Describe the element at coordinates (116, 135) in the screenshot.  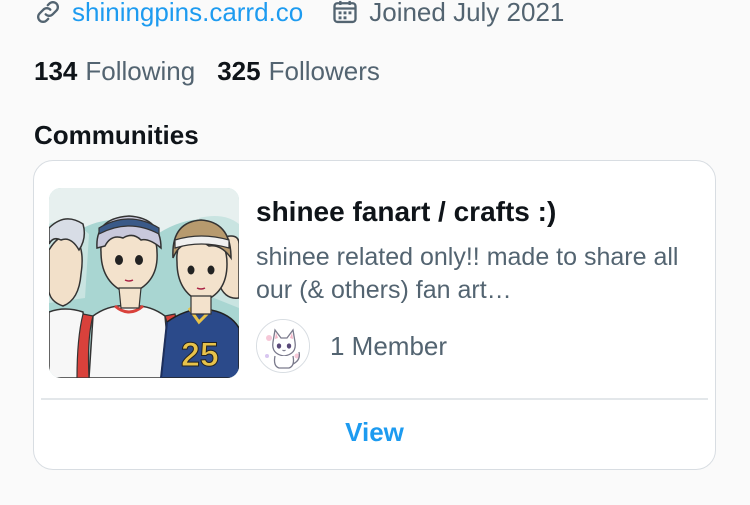
I see `communities-heading: Communities` at that location.